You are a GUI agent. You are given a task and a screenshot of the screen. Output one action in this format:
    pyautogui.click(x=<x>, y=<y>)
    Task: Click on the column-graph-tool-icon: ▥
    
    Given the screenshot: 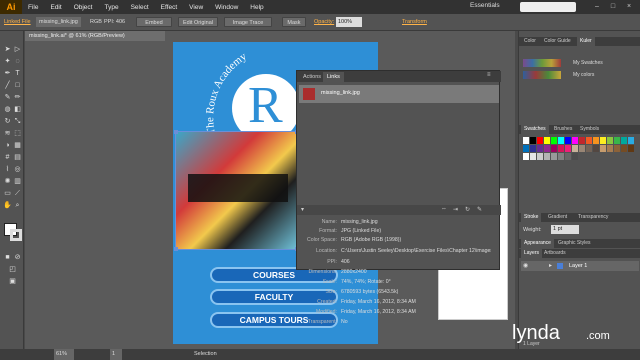 What is the action you would take?
    pyautogui.click(x=17, y=181)
    